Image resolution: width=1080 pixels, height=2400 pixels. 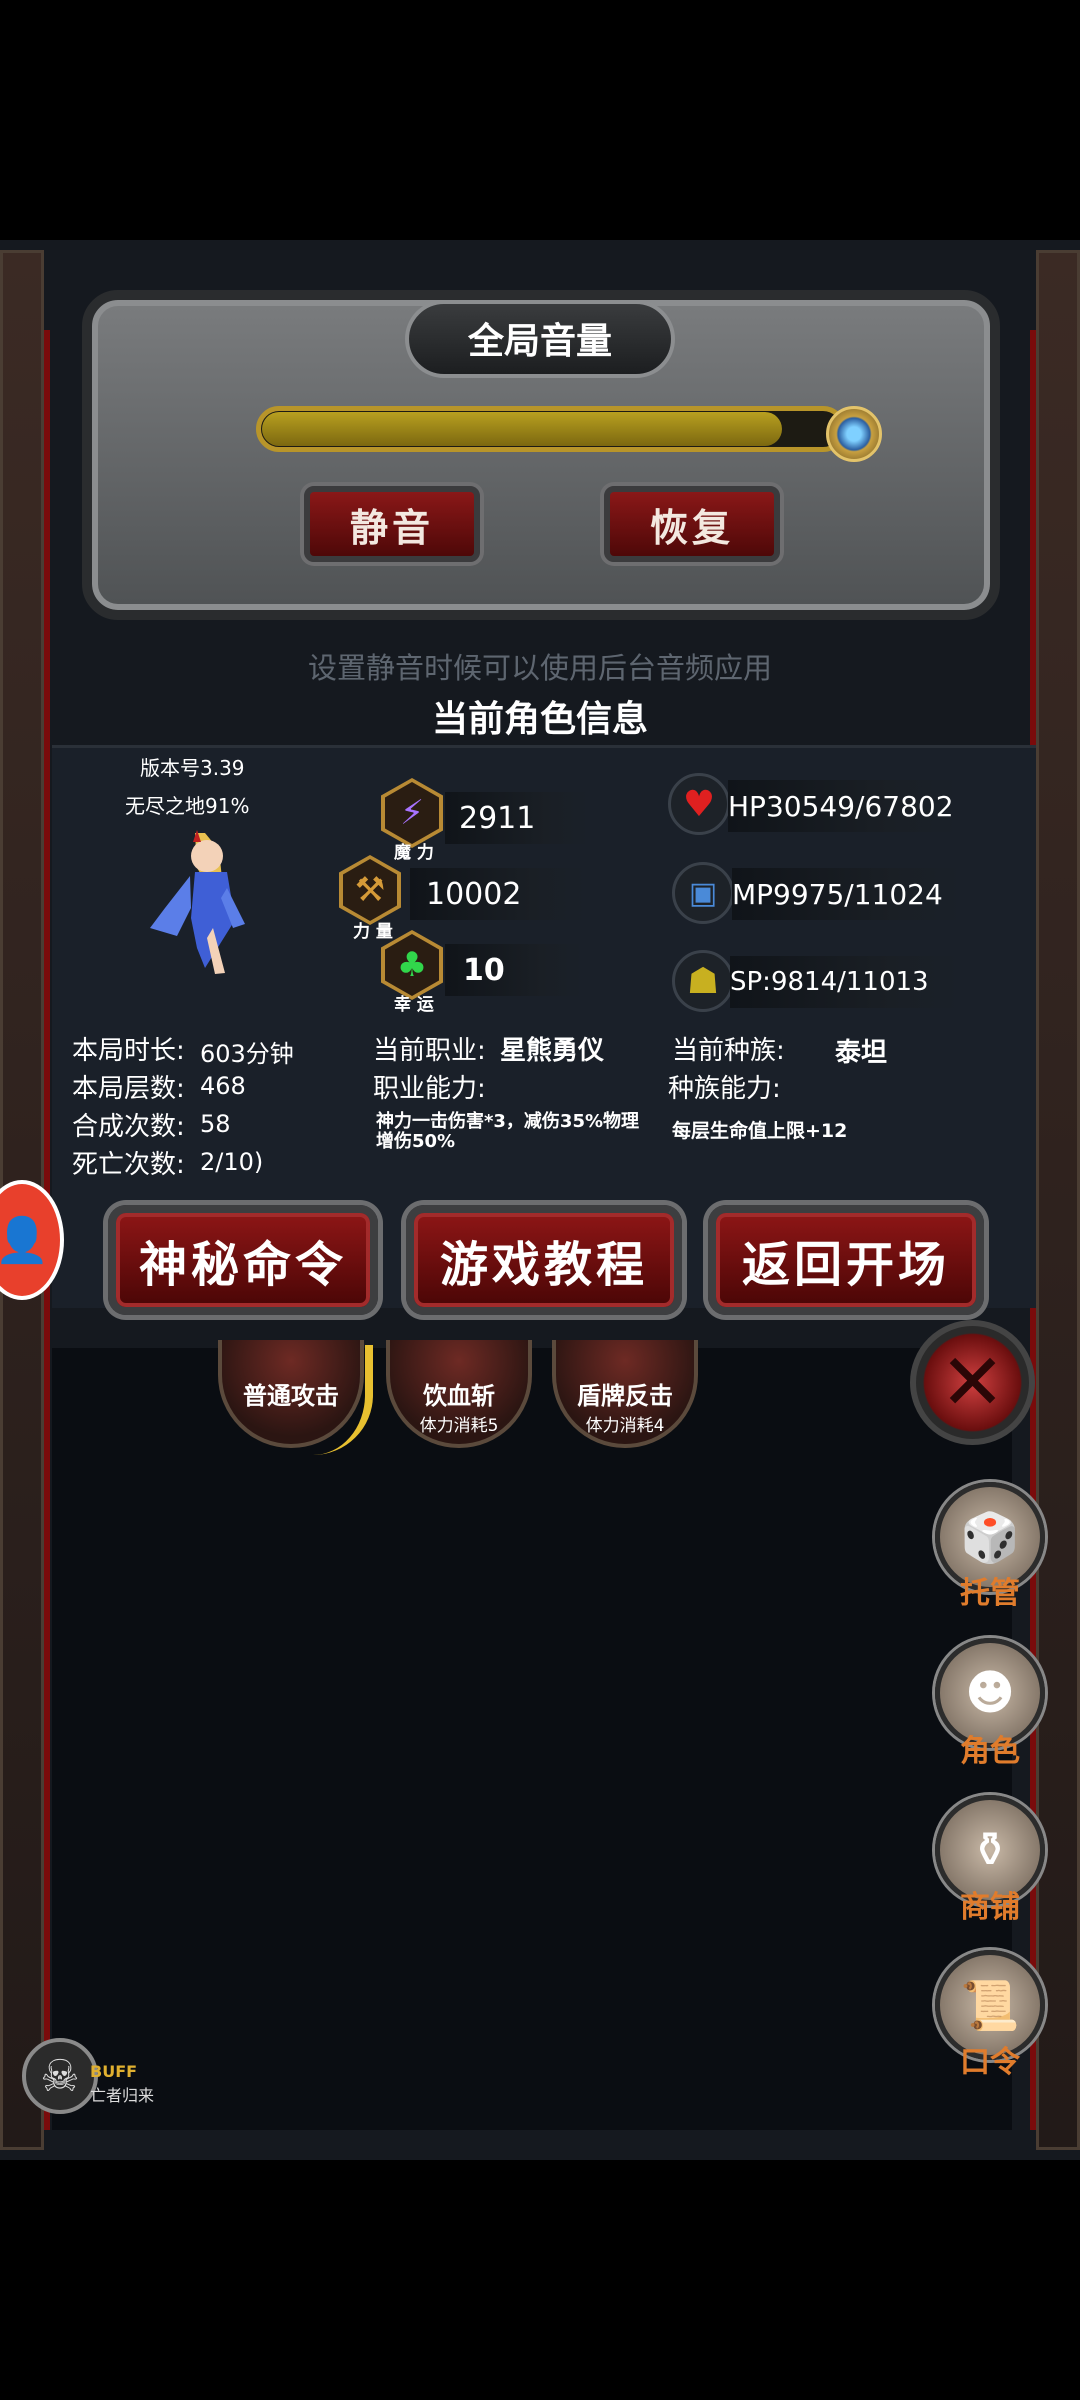 I want to click on skill-blood-slash: 饮血斩 体力消耗5, so click(x=459, y=1394).